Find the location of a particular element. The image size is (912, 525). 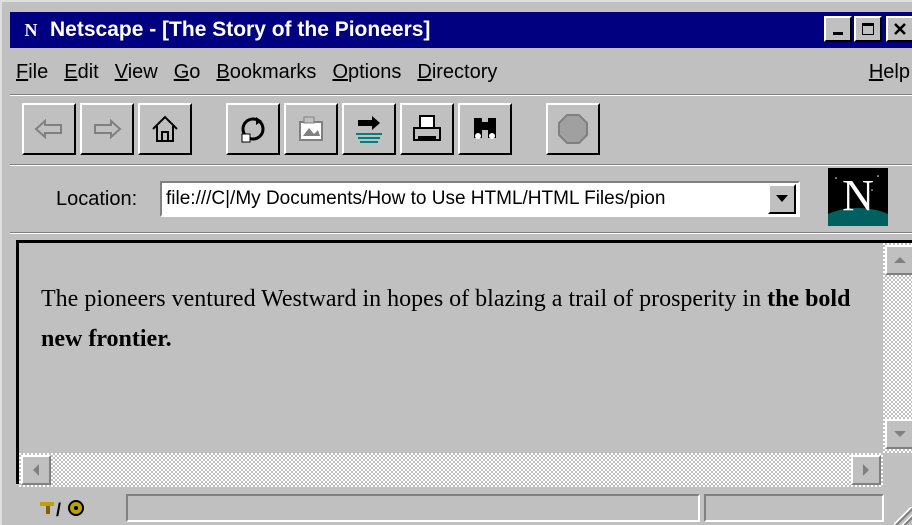

scroll-left-button is located at coordinates (36, 470).